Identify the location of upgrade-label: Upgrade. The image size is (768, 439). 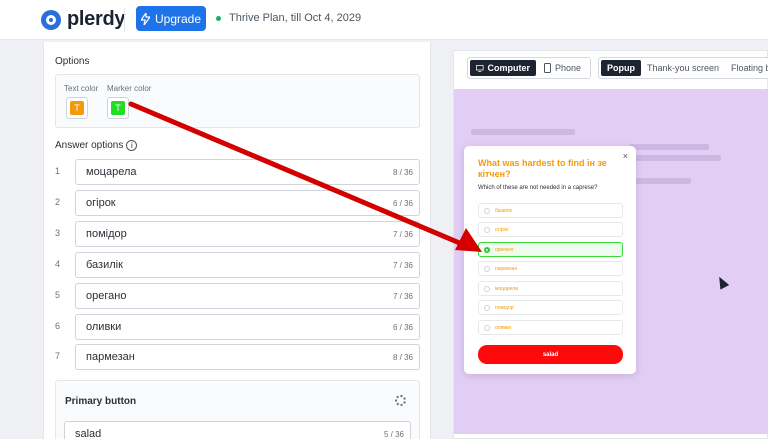
(178, 18).